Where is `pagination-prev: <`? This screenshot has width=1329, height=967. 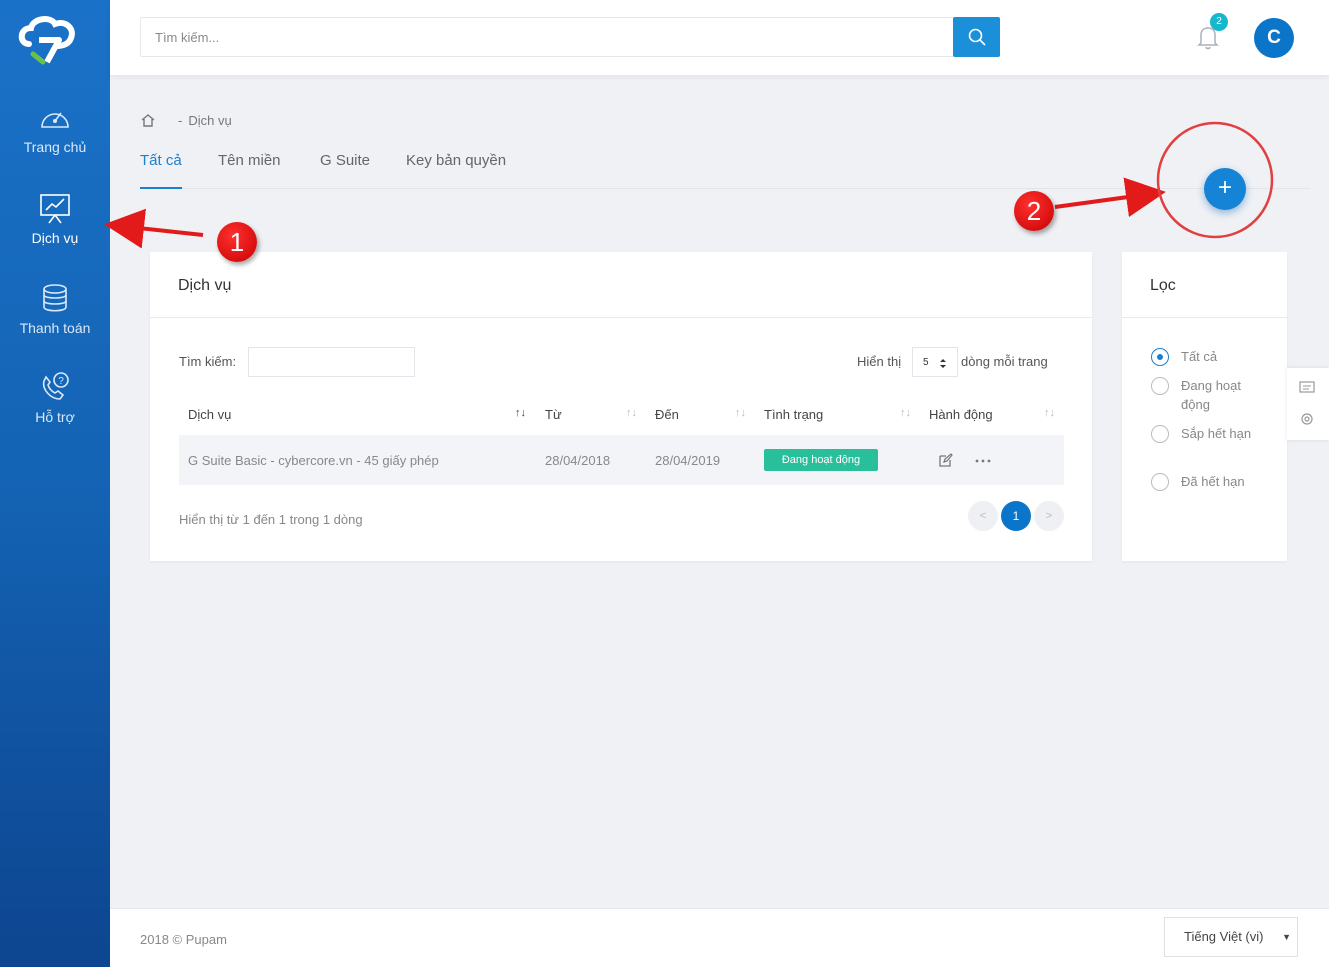
pagination-prev: < is located at coordinates (983, 516).